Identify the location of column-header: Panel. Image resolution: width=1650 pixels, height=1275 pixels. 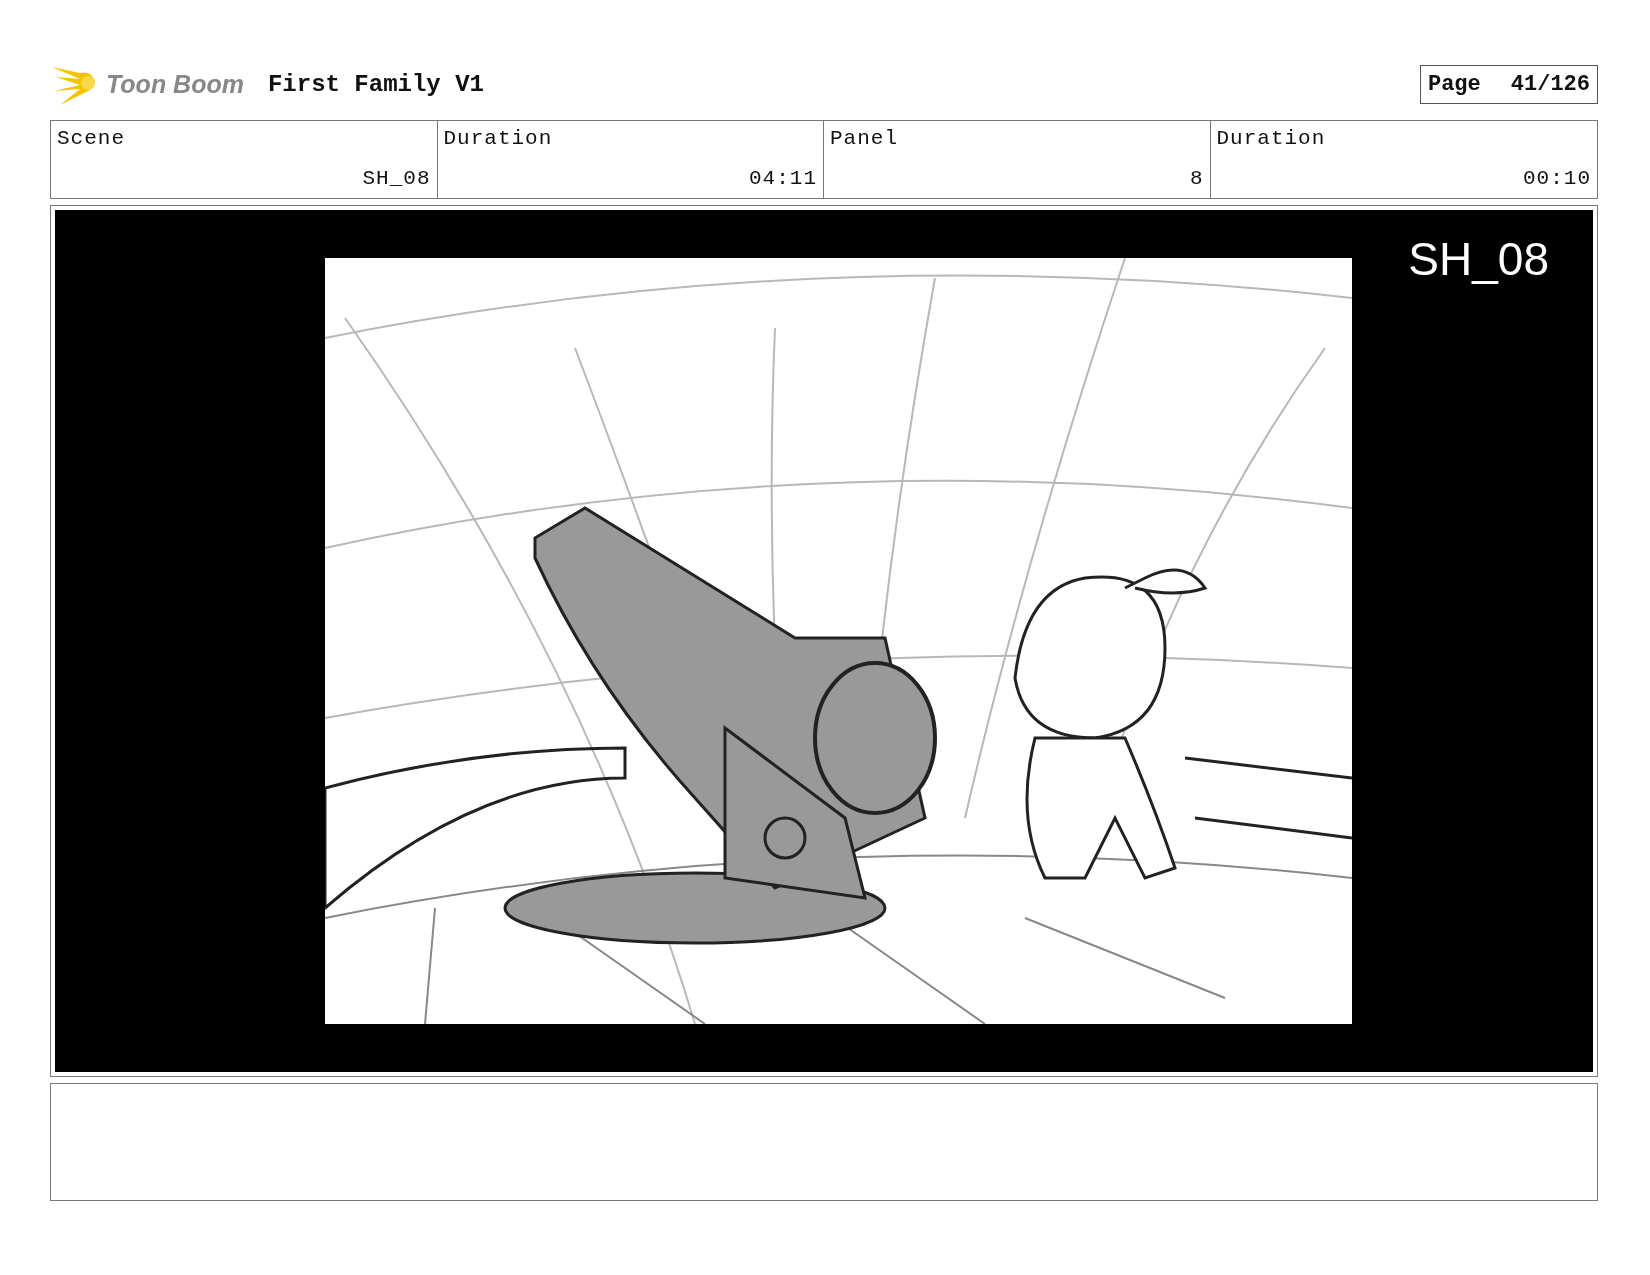
(864, 138).